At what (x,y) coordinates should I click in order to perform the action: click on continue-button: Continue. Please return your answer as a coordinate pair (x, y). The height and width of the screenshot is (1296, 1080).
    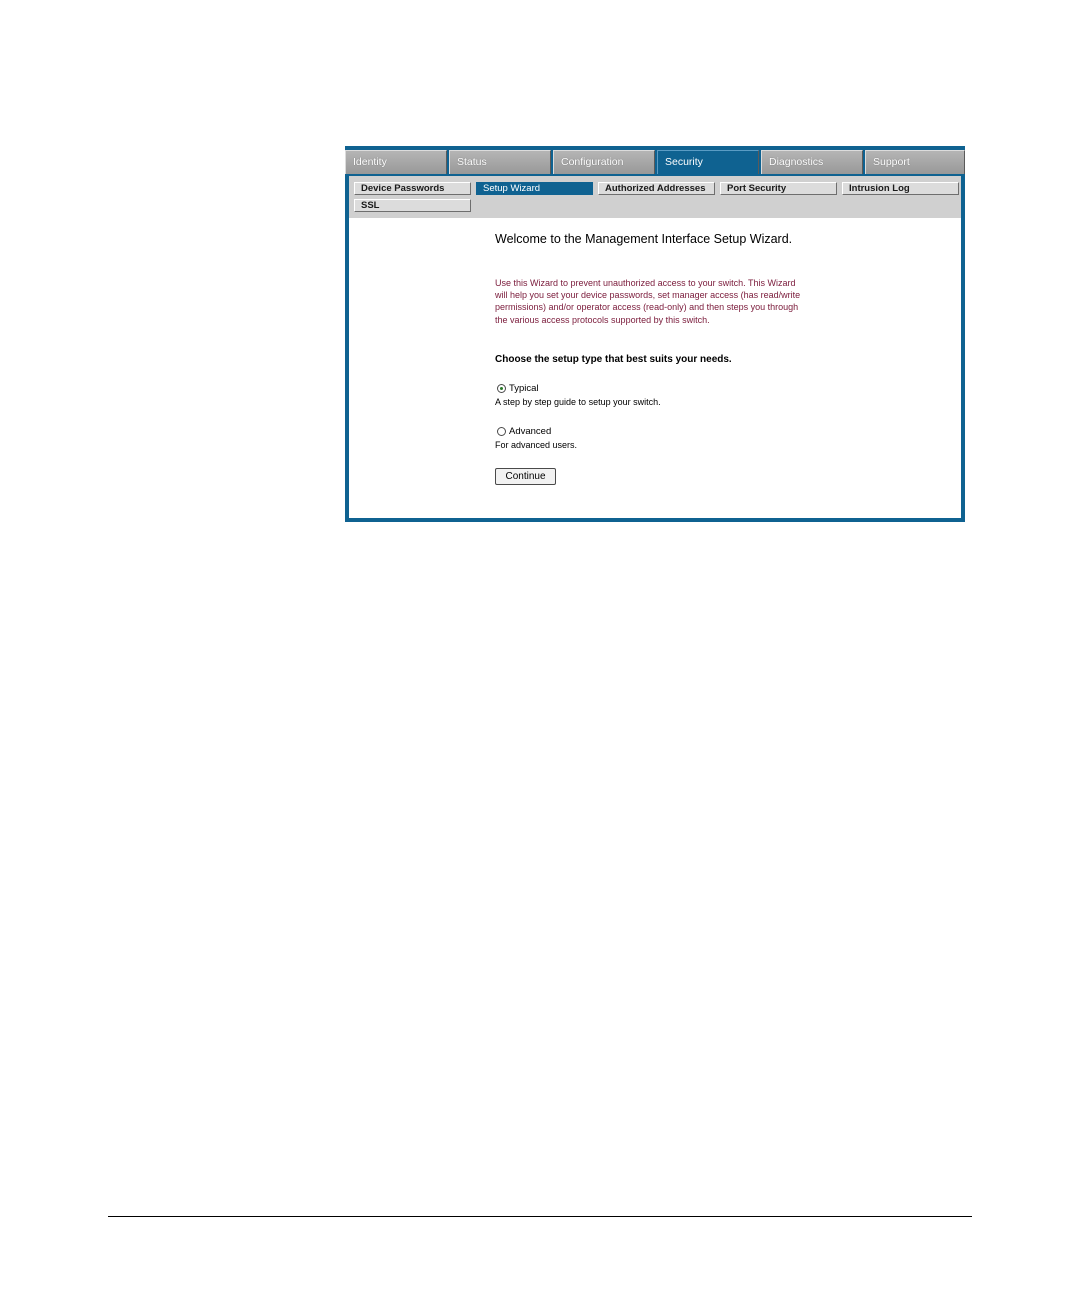
    Looking at the image, I should click on (525, 476).